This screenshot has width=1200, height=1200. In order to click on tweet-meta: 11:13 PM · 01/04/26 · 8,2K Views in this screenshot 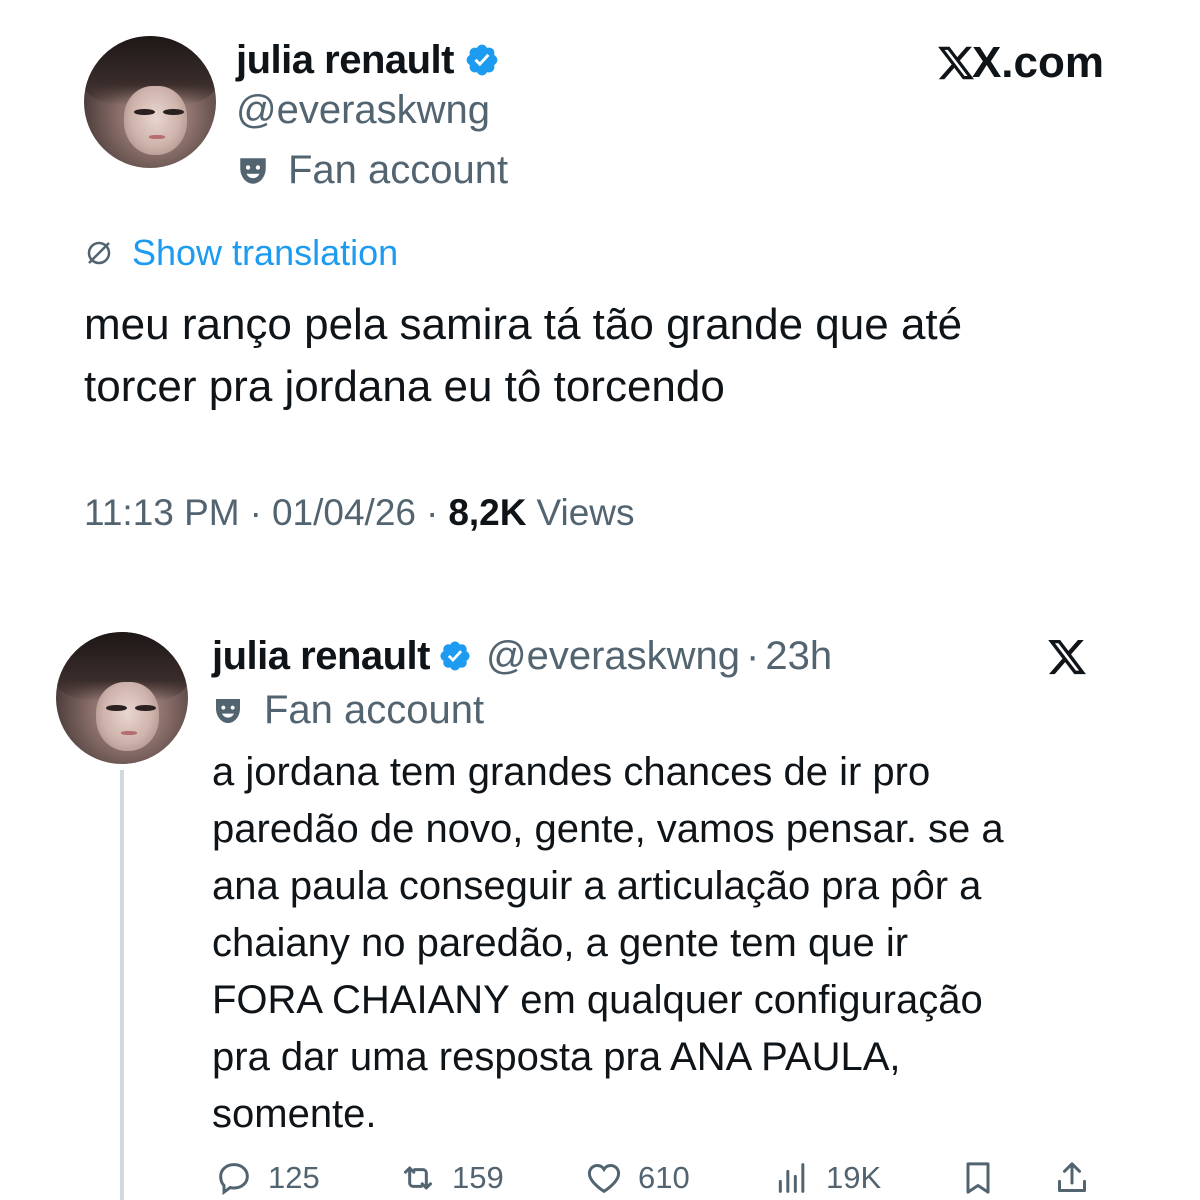, I will do `click(359, 513)`.